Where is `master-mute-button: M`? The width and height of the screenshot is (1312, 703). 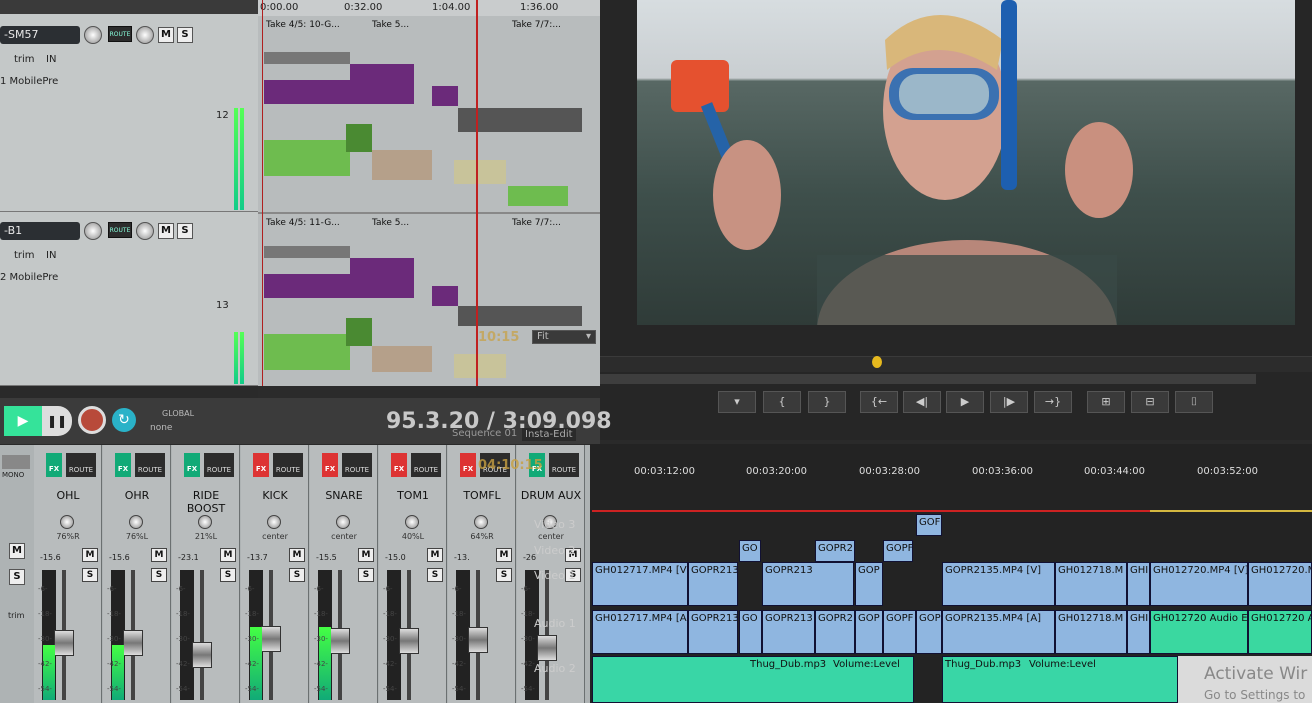 master-mute-button: M is located at coordinates (17, 551).